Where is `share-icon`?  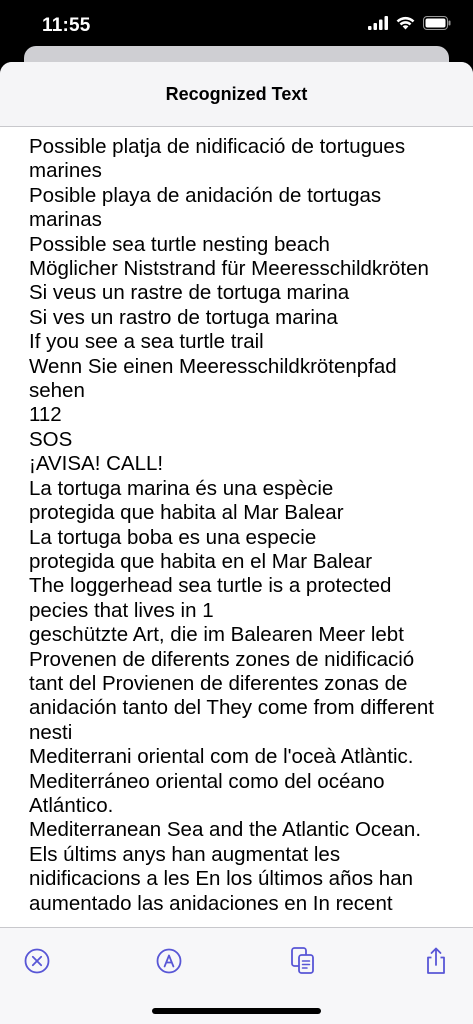 share-icon is located at coordinates (436, 963).